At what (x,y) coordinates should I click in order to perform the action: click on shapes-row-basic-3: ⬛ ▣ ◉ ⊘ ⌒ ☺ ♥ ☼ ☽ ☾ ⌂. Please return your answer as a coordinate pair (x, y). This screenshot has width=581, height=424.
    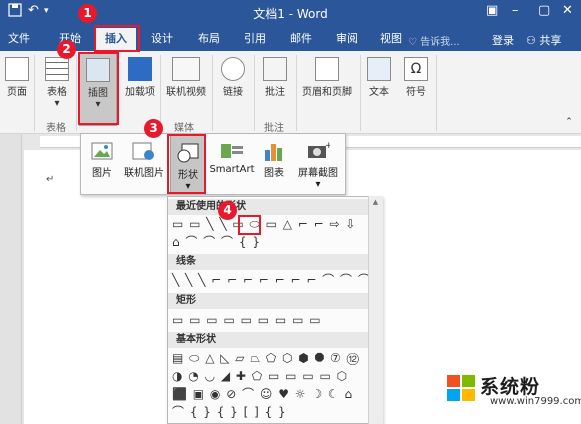
    Looking at the image, I should click on (262, 394).